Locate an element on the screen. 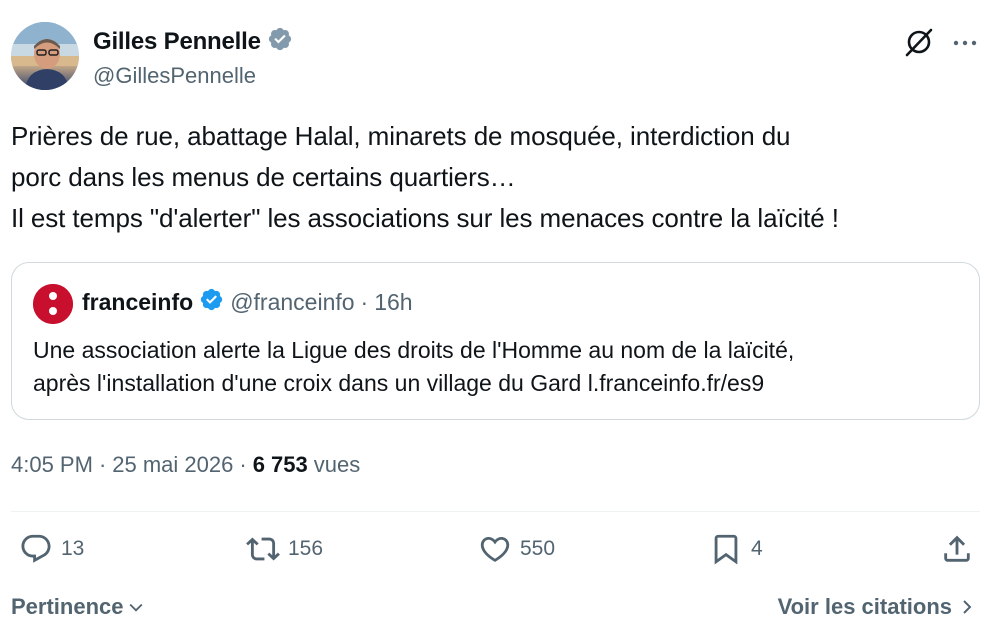  bookmark-icon is located at coordinates (726, 549).